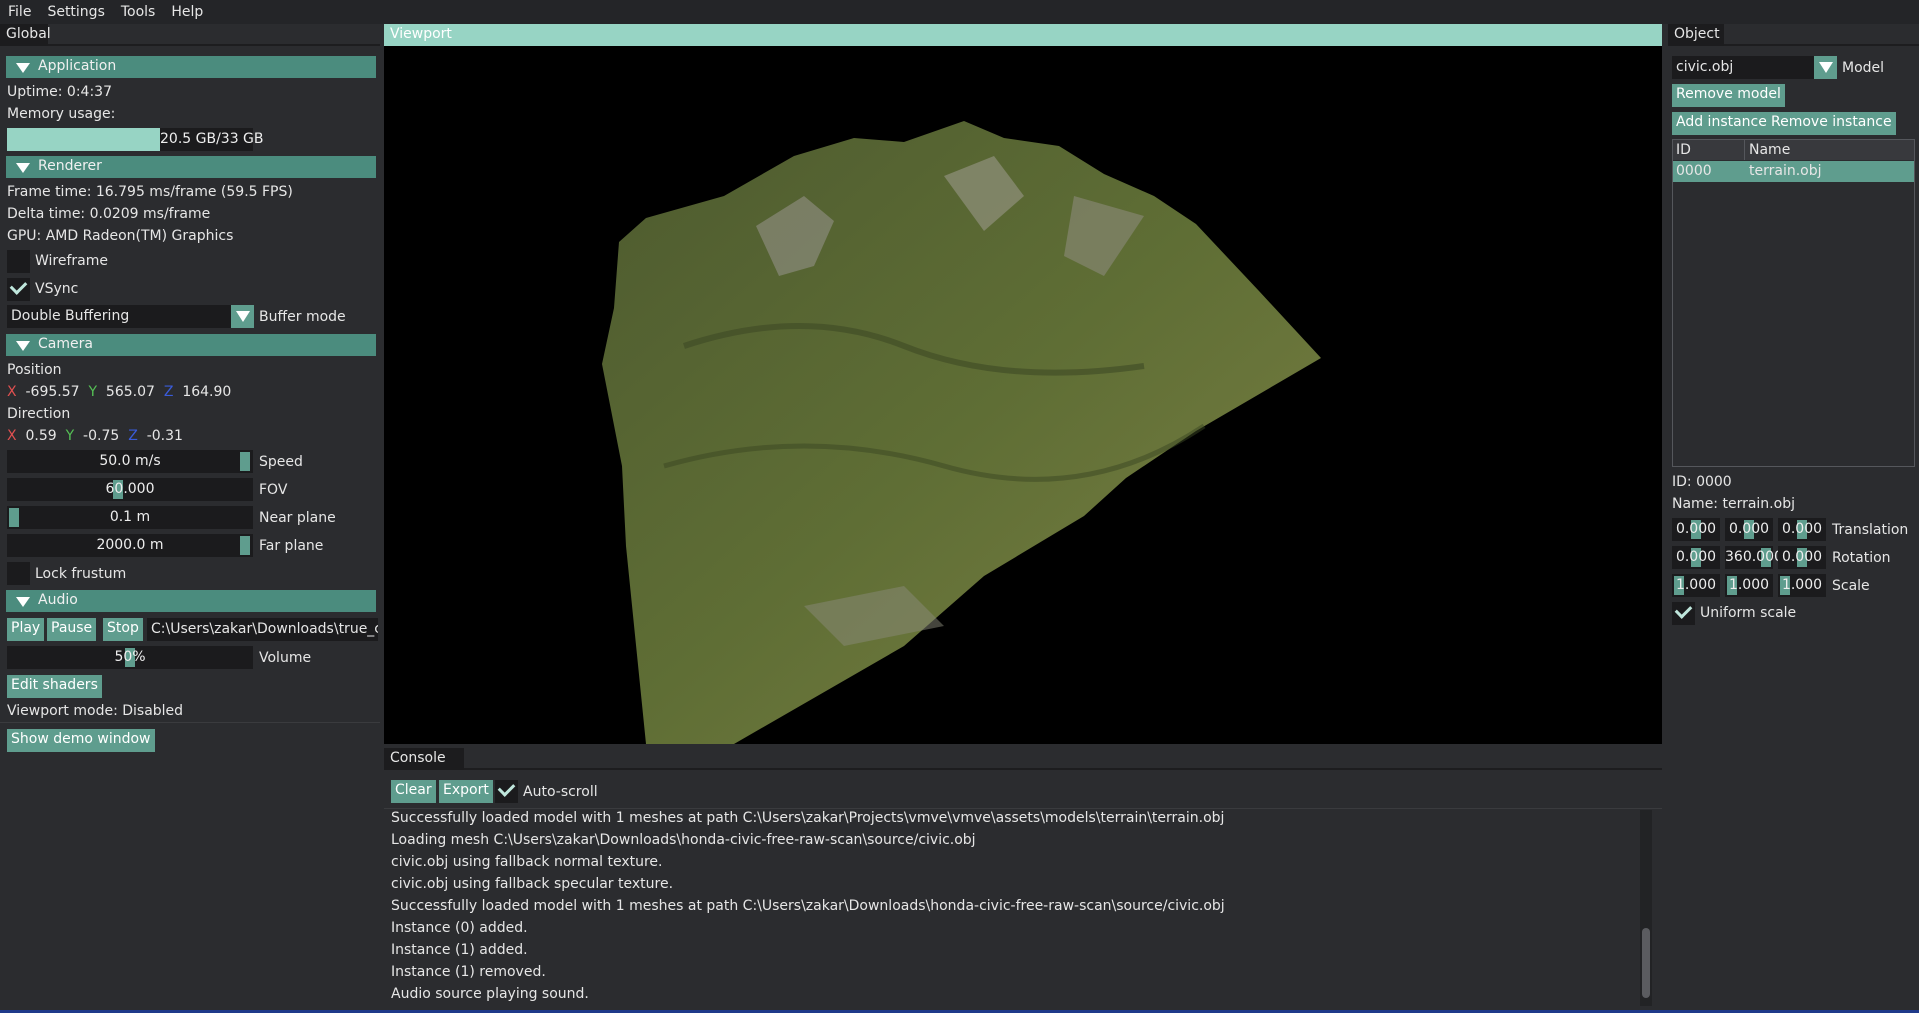 The image size is (1919, 1013). What do you see at coordinates (413, 791) in the screenshot?
I see `clear-button: Clear` at bounding box center [413, 791].